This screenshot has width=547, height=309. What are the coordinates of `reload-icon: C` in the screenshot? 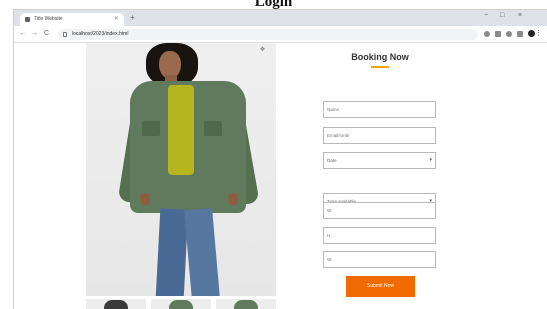 It's located at (46, 34).